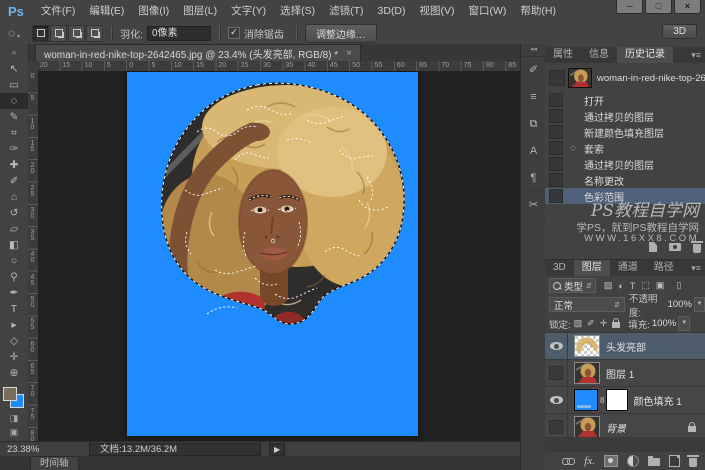 This screenshot has width=705, height=470. What do you see at coordinates (658, 7) in the screenshot?
I see `maximize-button: □` at bounding box center [658, 7].